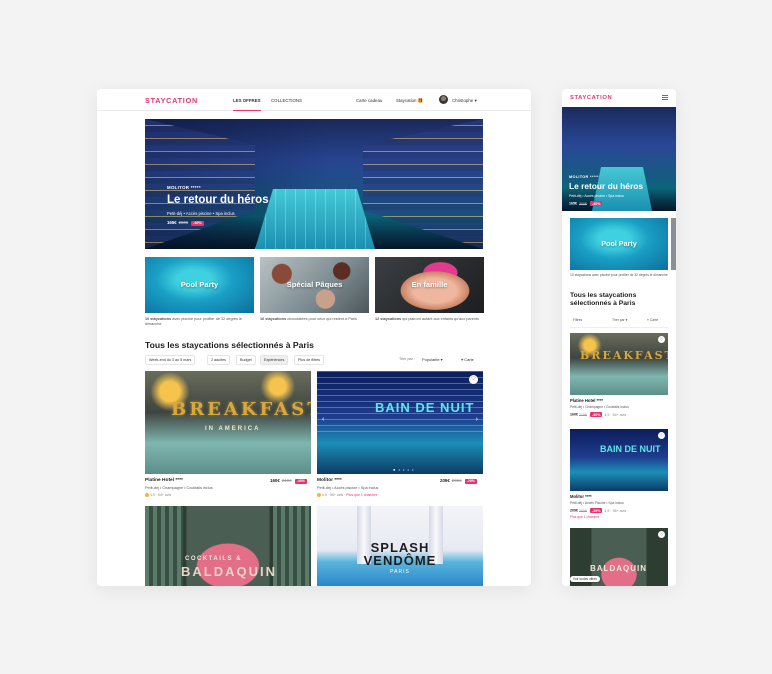 This screenshot has width=772, height=674. I want to click on sort-select: Popularité ▾, so click(432, 359).